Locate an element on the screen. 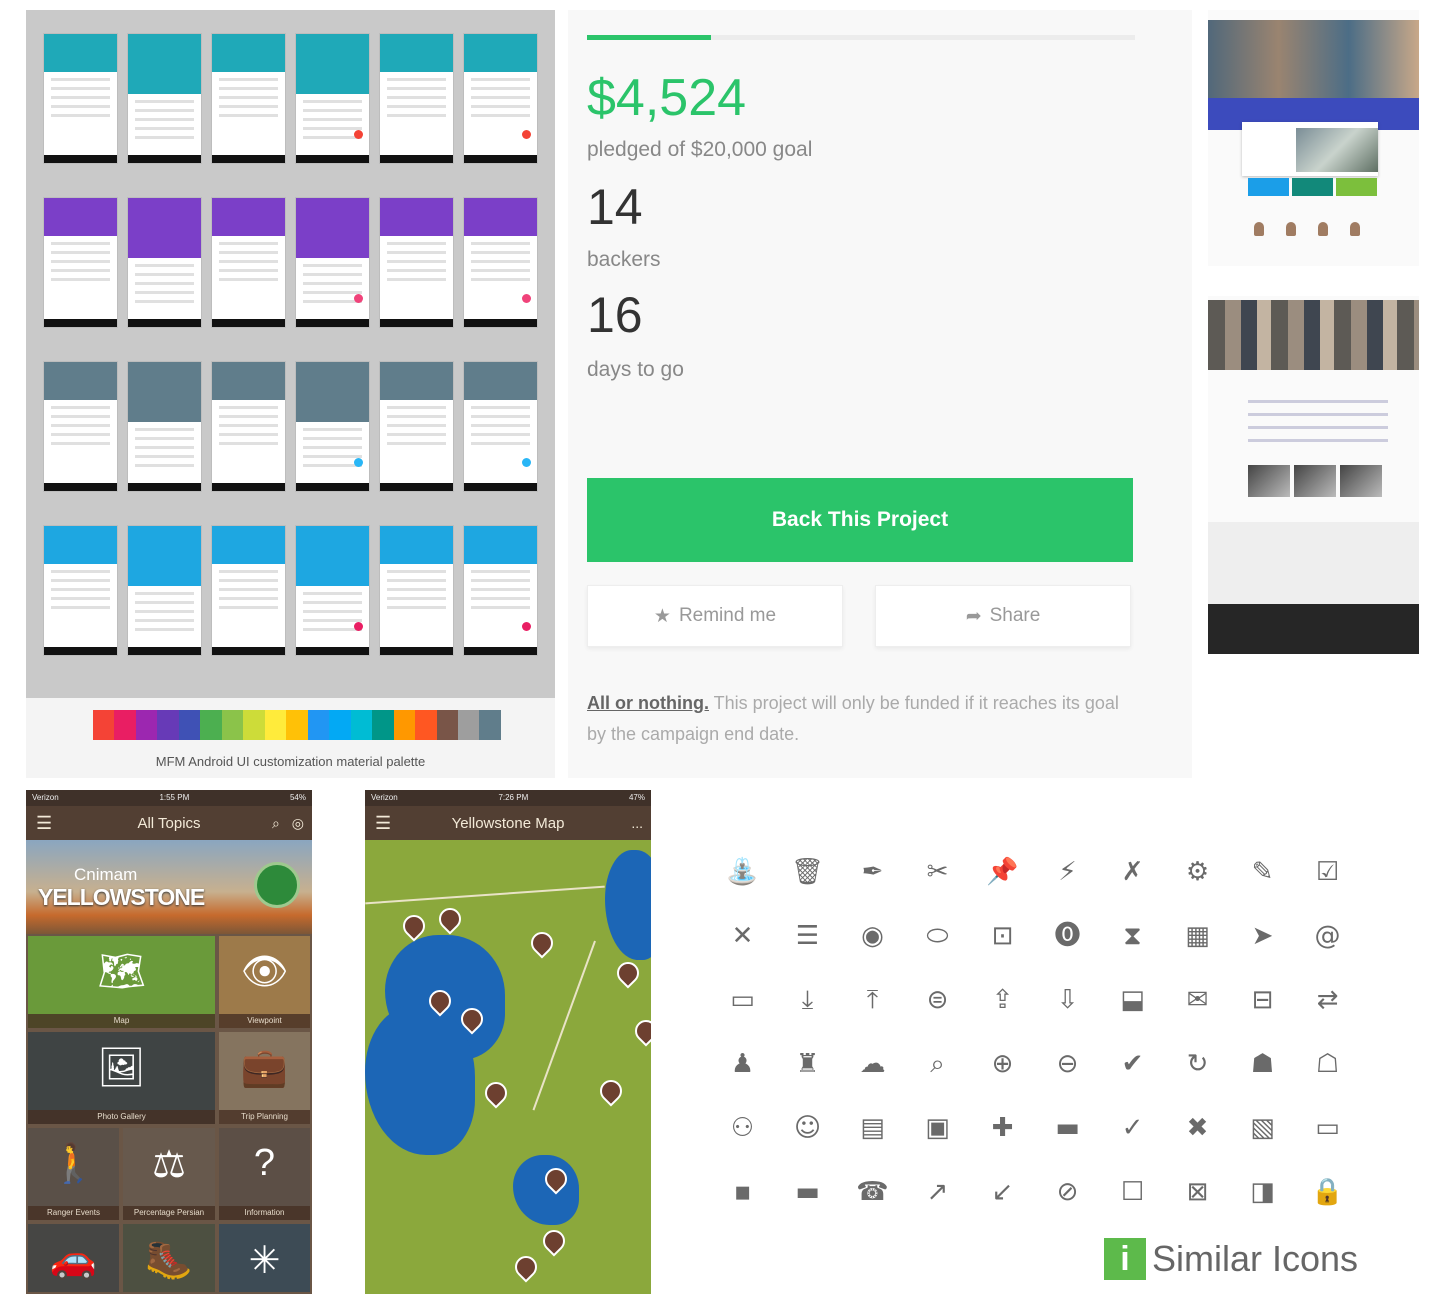  topic-tile: 🚶 Ranger Events is located at coordinates (73, 1174).